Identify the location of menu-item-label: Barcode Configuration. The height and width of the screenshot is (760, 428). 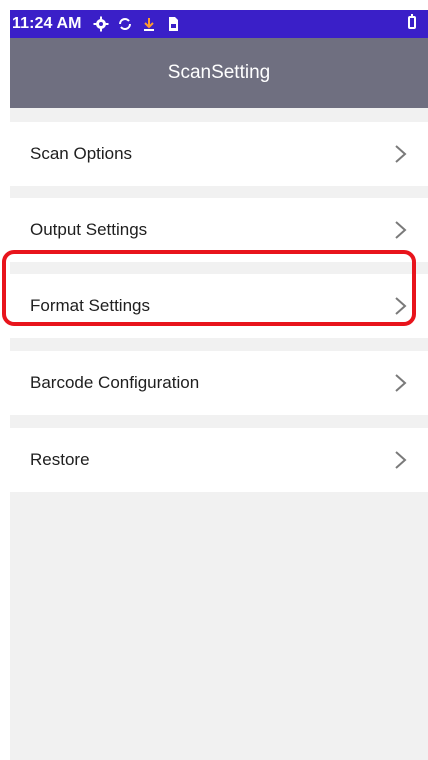
(115, 382).